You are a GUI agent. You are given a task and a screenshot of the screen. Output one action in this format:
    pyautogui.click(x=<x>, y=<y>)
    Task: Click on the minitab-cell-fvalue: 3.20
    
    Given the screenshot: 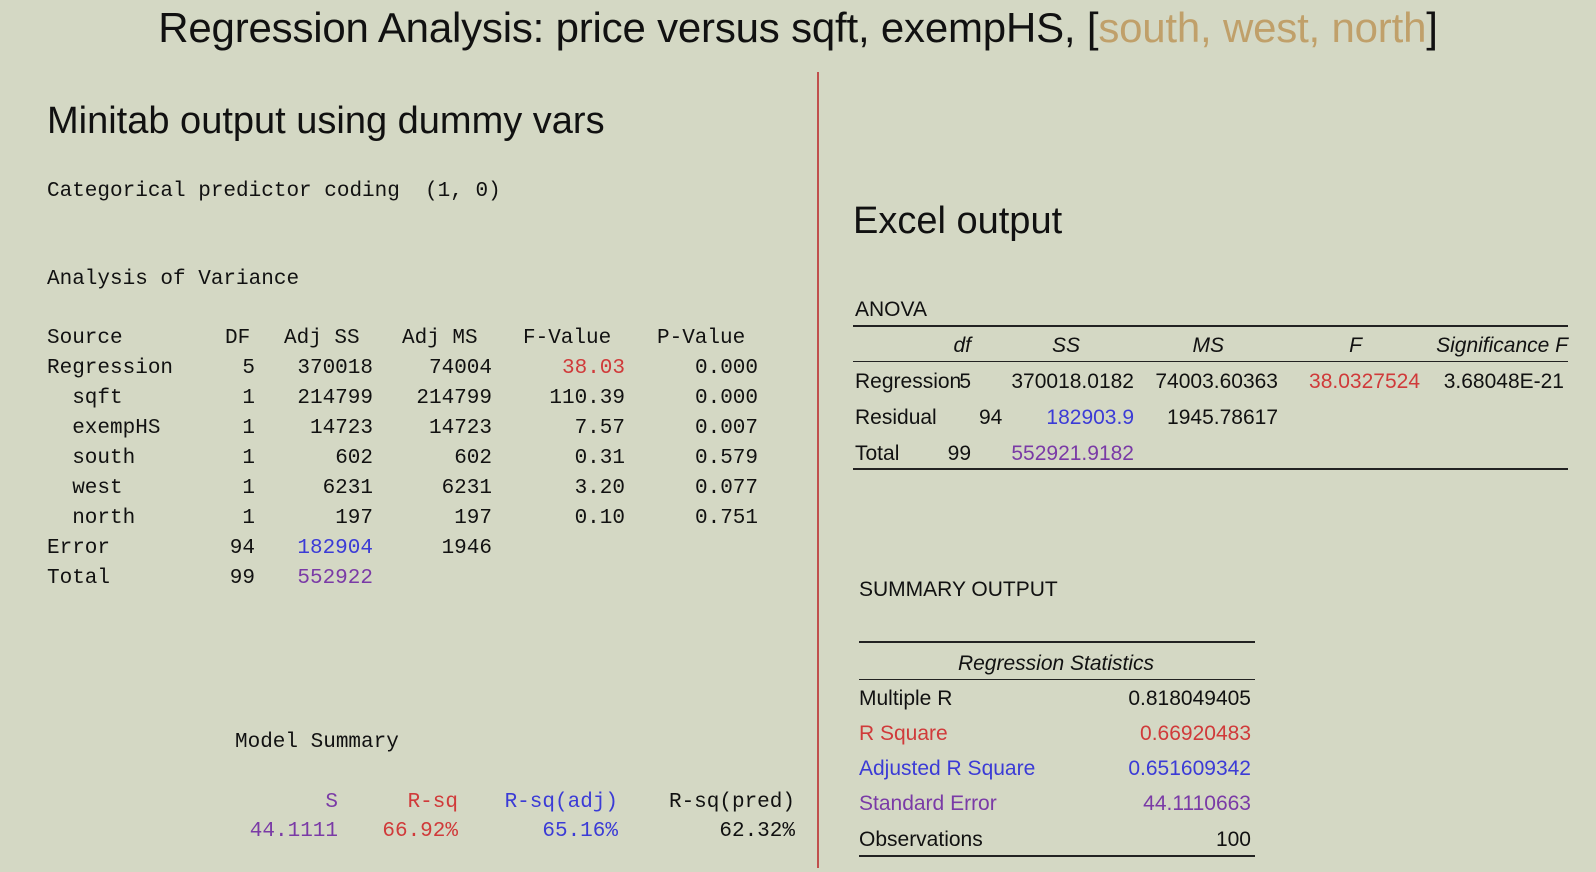 What is the action you would take?
    pyautogui.click(x=599, y=488)
    